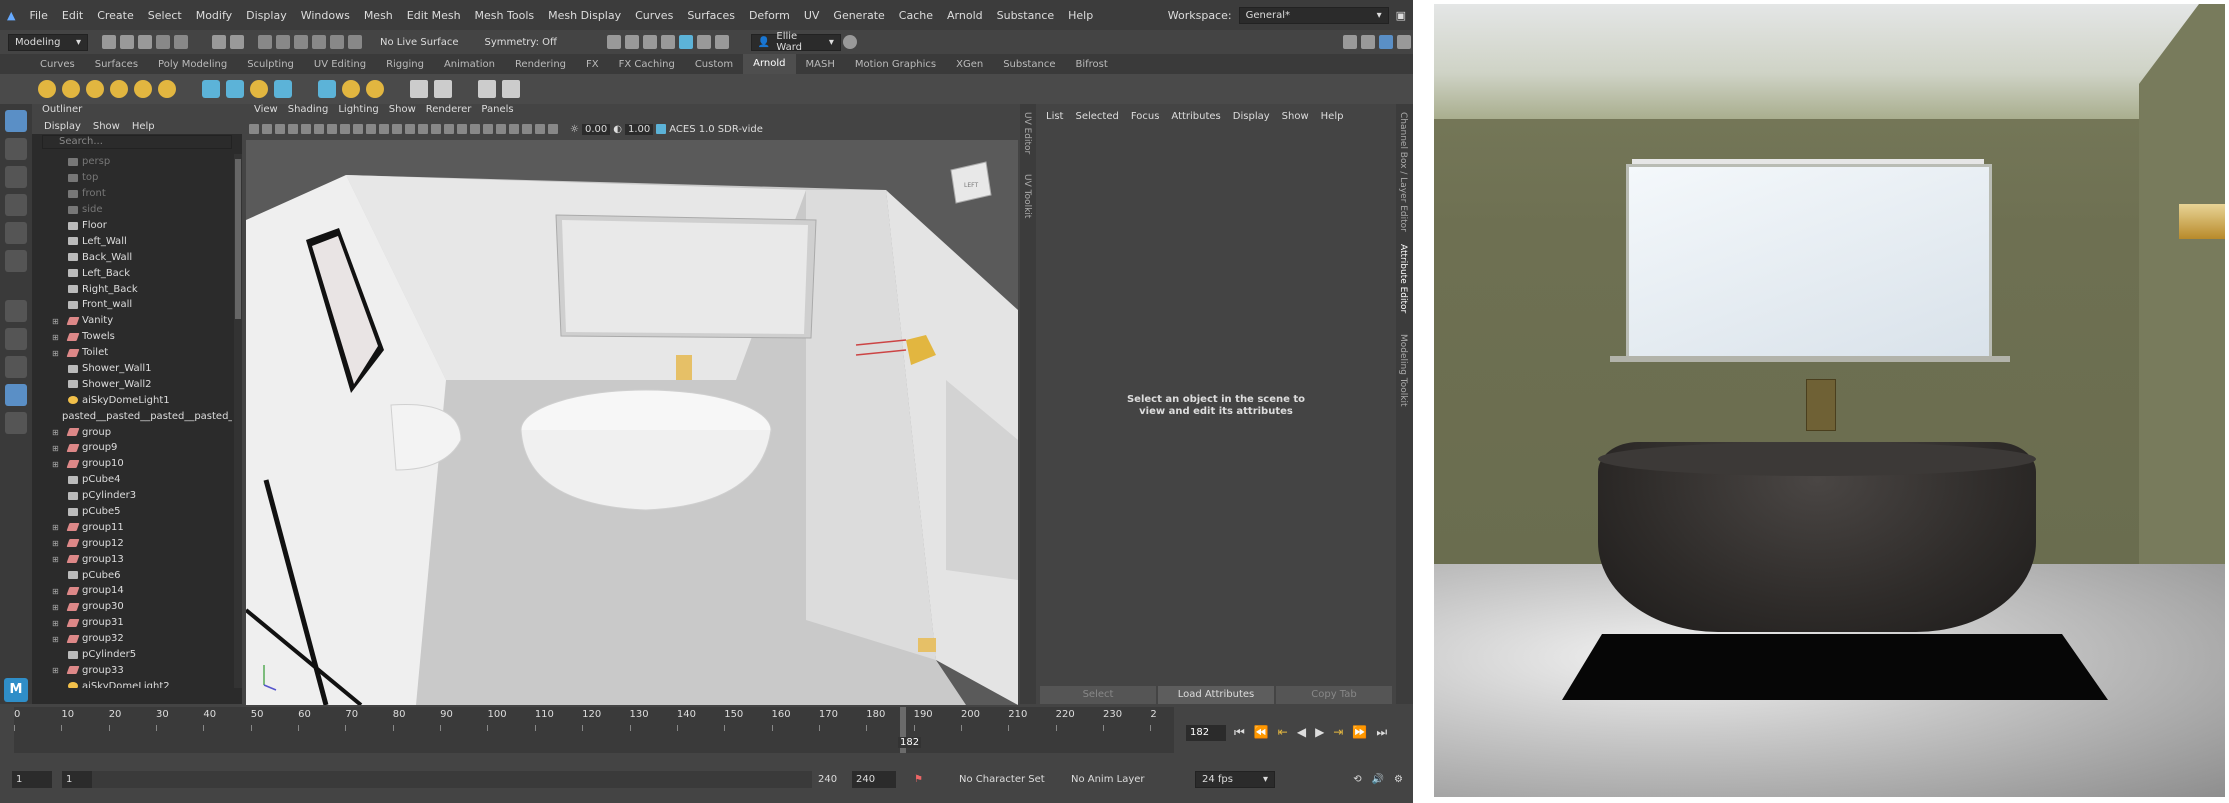 The width and height of the screenshot is (2229, 803). What do you see at coordinates (410, 129) in the screenshot?
I see `smooth-shade-icon` at bounding box center [410, 129].